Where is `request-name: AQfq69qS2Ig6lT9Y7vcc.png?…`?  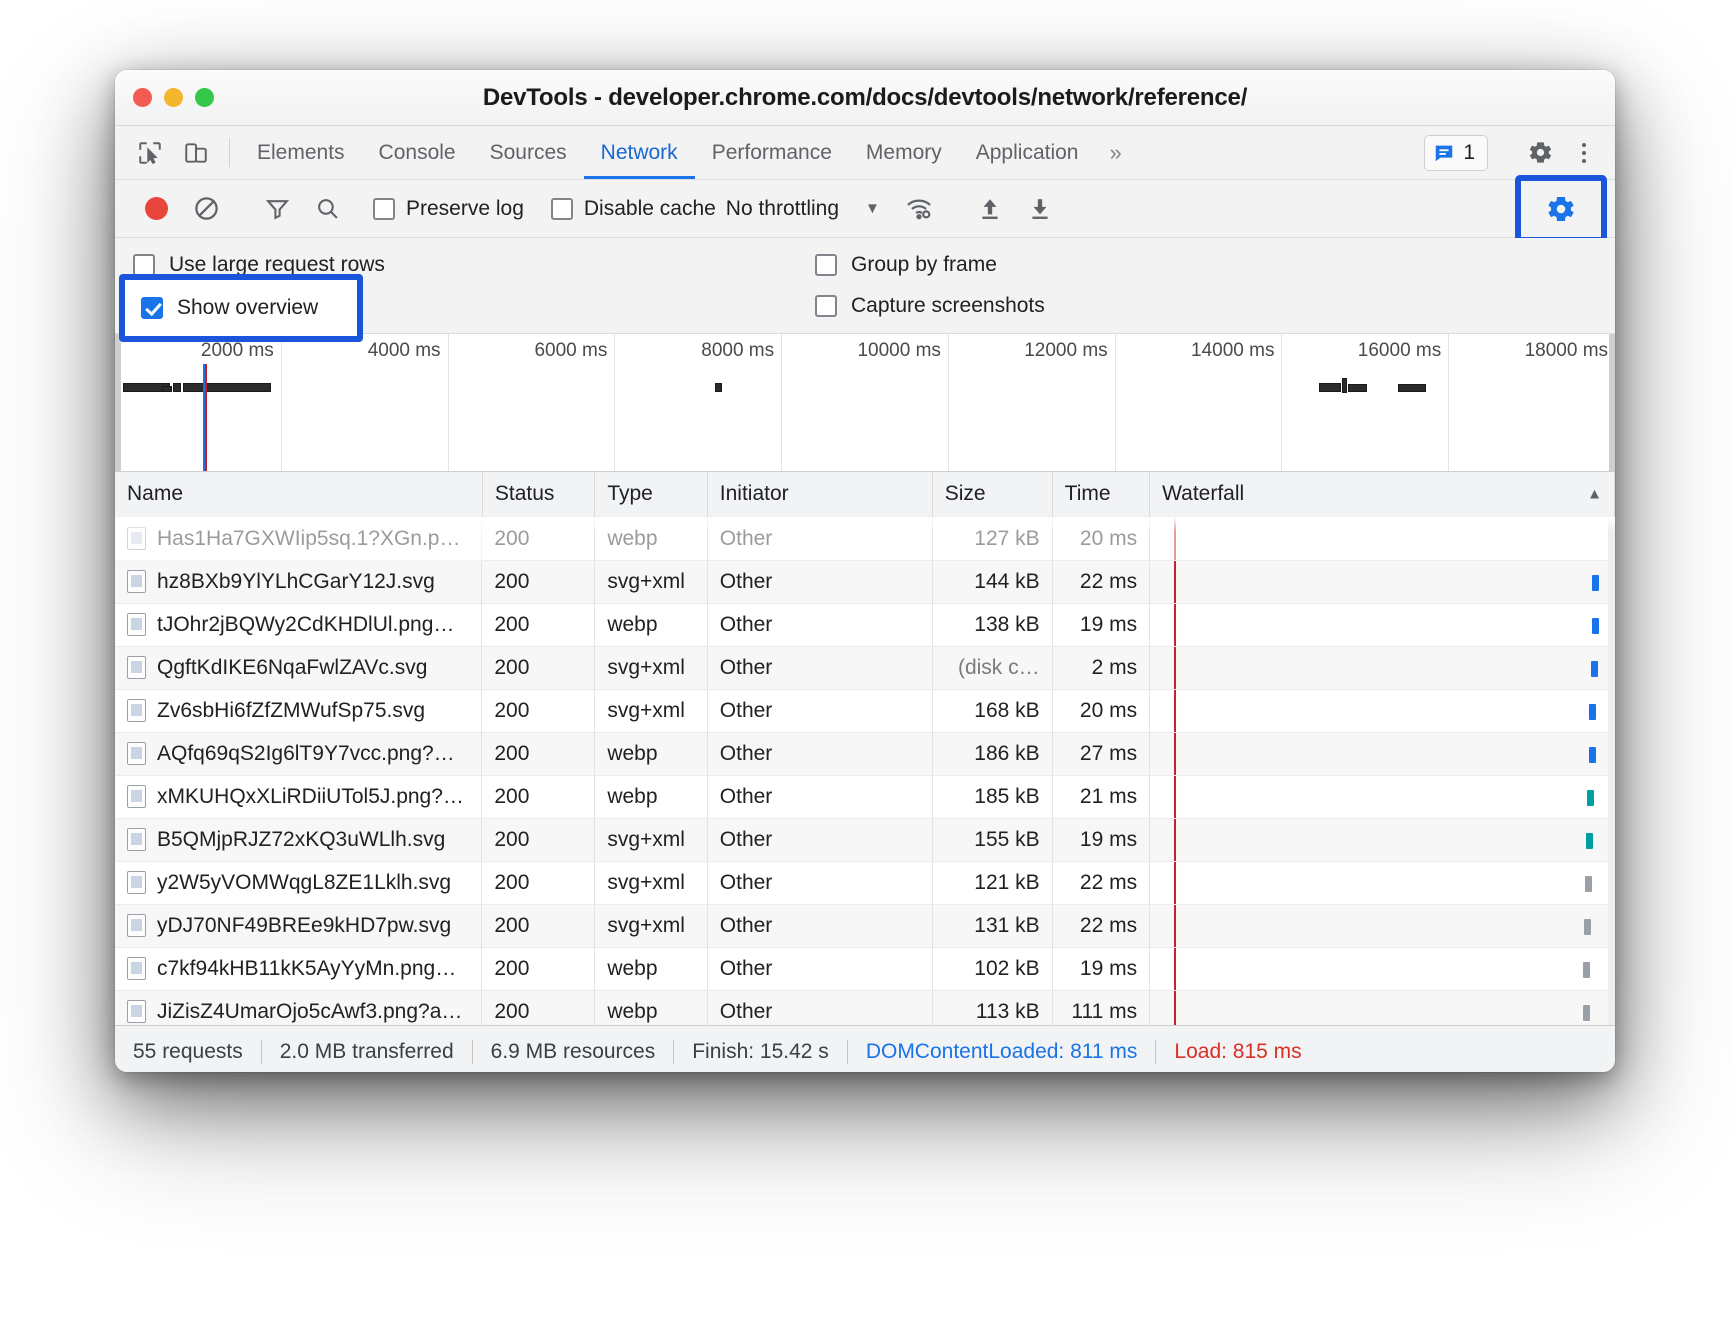
request-name: AQfq69qS2Ig6lT9Y7vcc.png?… is located at coordinates (306, 753).